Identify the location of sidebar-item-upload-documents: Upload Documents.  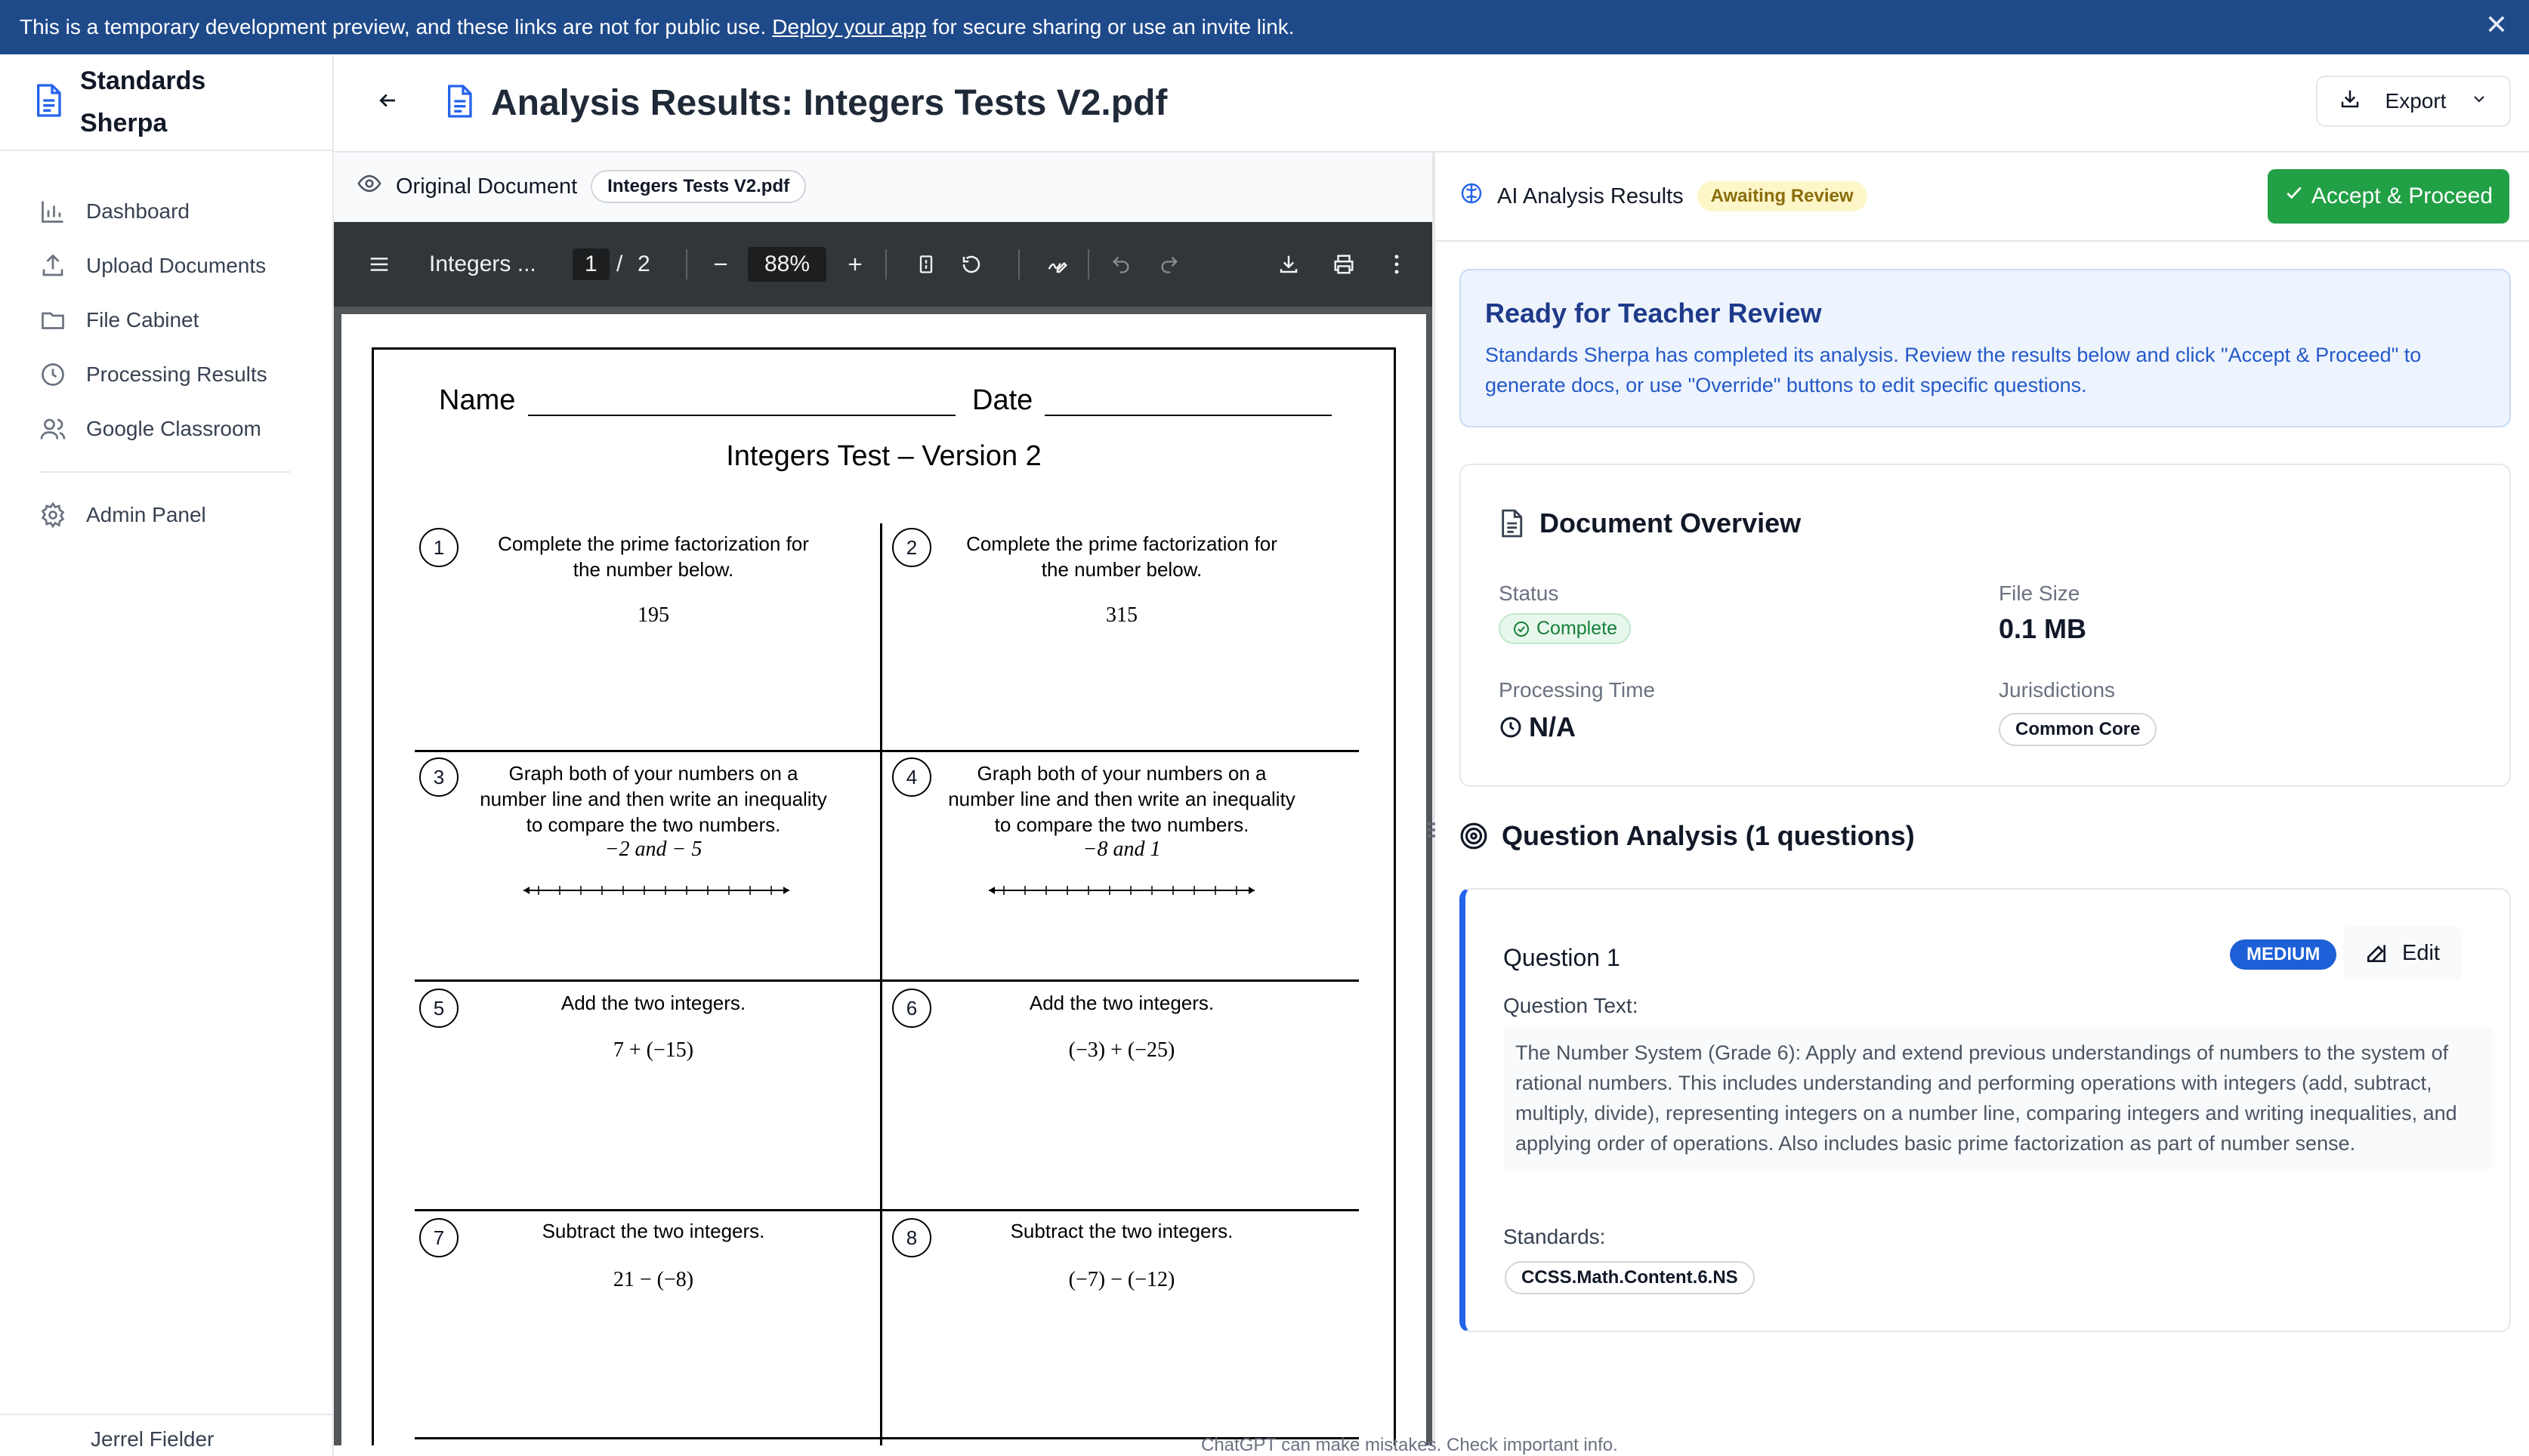
(166, 266).